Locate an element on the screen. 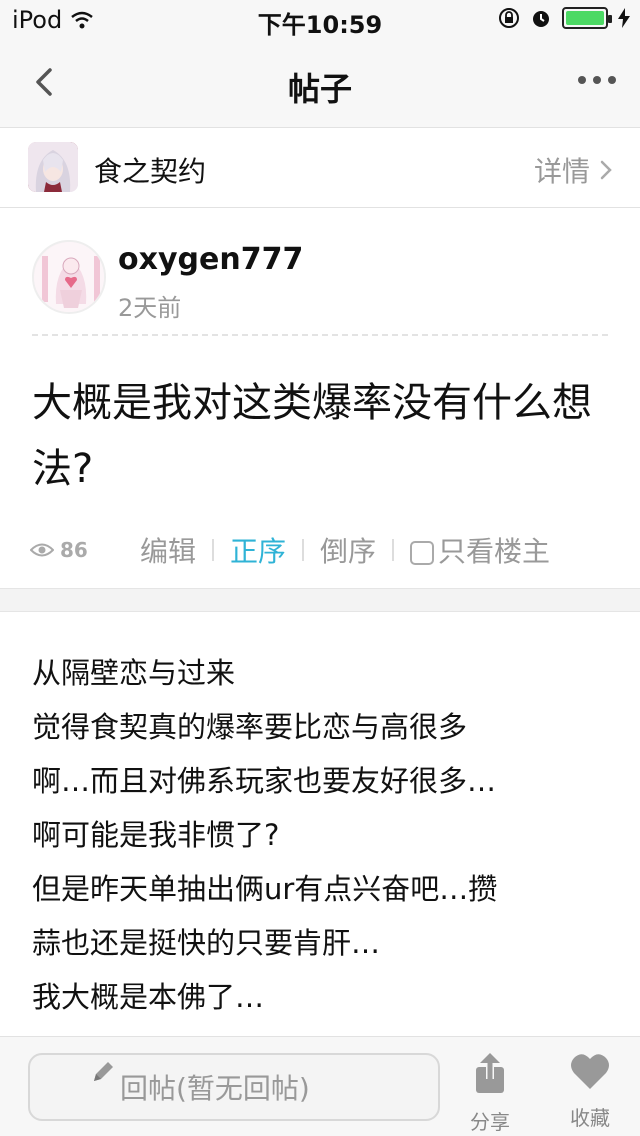 This screenshot has height=1136, width=640. post-time: 2天前 is located at coordinates (150, 308).